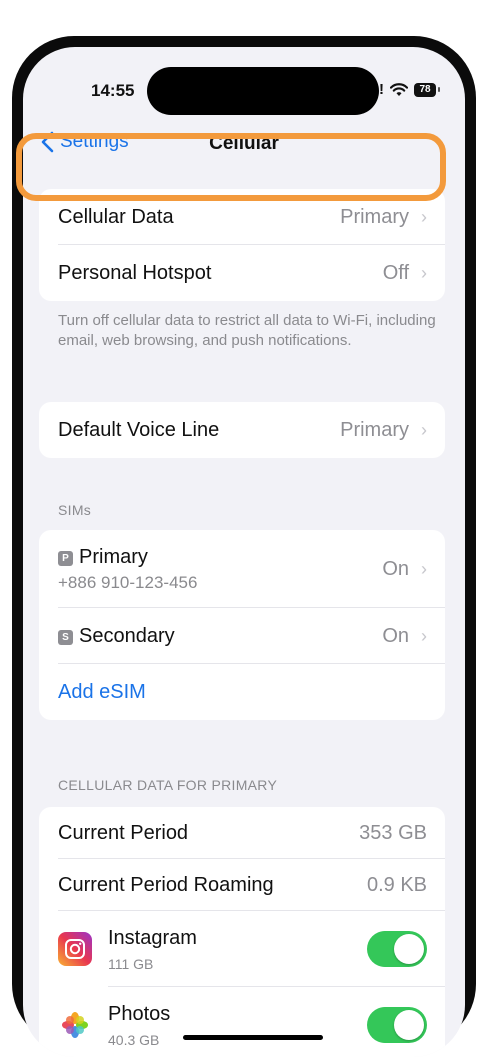 The height and width of the screenshot is (1057, 486). What do you see at coordinates (409, 89) in the screenshot?
I see `status-icons: ! 78` at bounding box center [409, 89].